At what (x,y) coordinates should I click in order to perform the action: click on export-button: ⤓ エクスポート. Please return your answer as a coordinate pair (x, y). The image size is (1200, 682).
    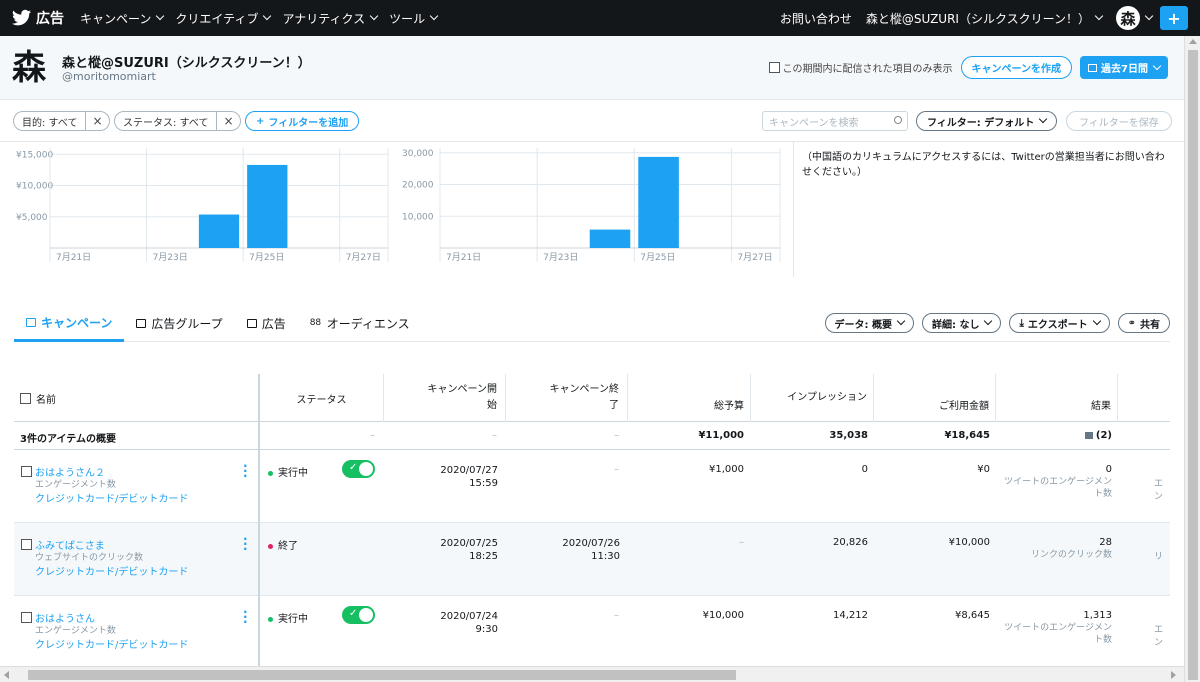
    Looking at the image, I should click on (1059, 323).